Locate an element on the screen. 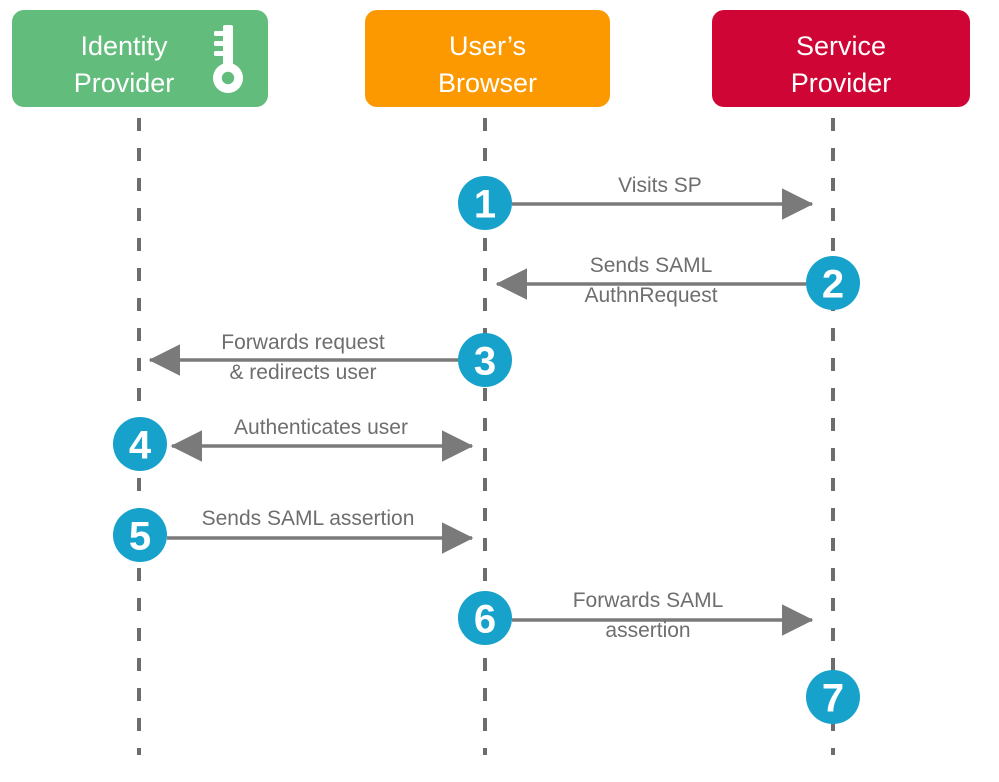 The height and width of the screenshot is (782, 999). actor-label-line2-sp: Provider is located at coordinates (841, 83).